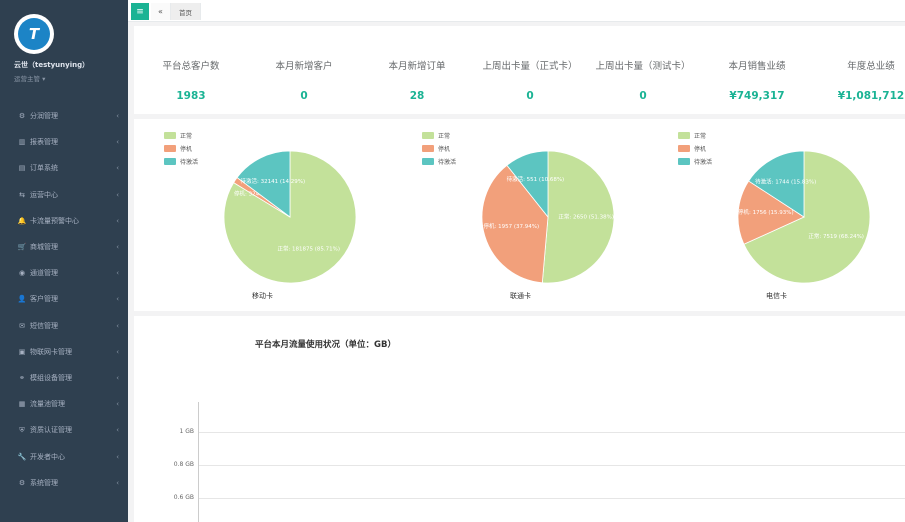 The image size is (905, 522). What do you see at coordinates (44, 168) in the screenshot?
I see `sidebar-item-label: 订单系统` at bounding box center [44, 168].